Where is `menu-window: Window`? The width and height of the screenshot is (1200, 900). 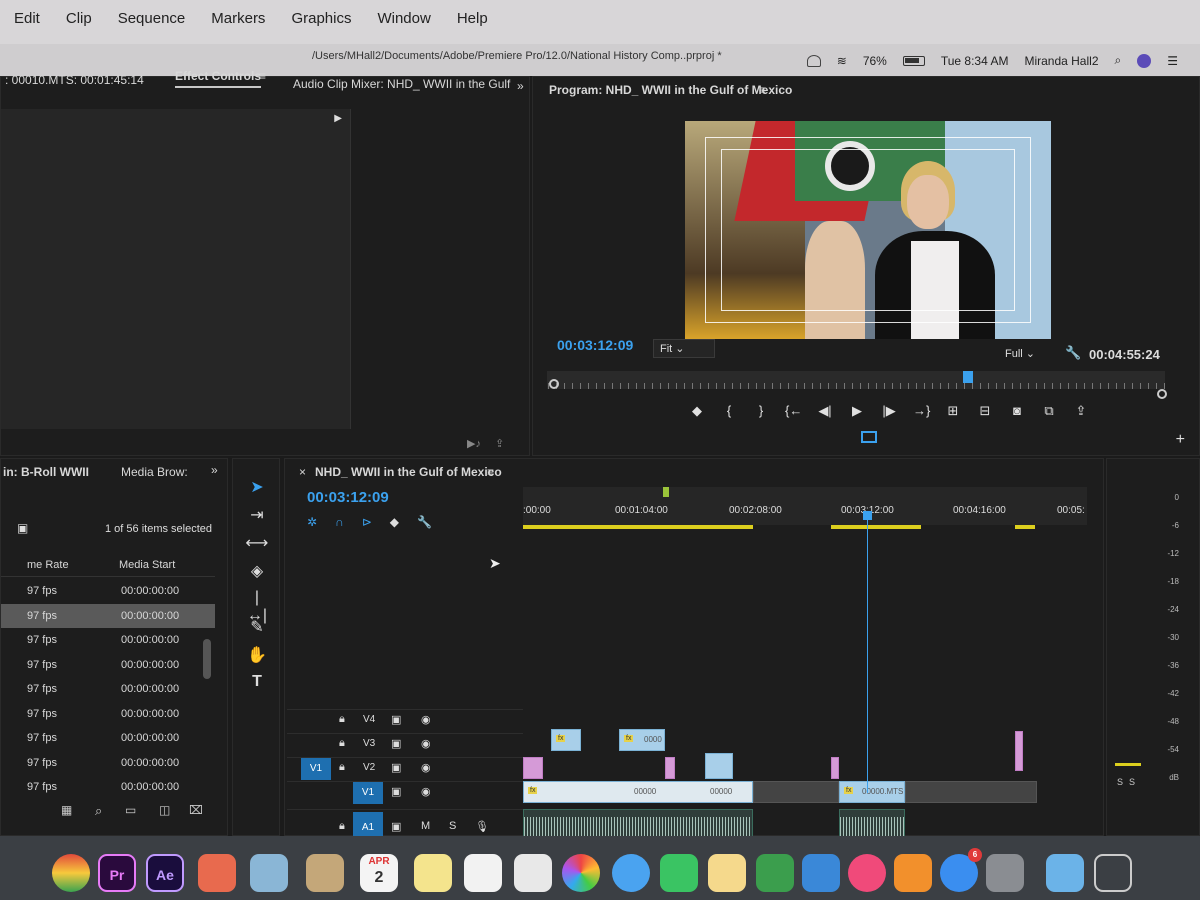 menu-window: Window is located at coordinates (403, 18).